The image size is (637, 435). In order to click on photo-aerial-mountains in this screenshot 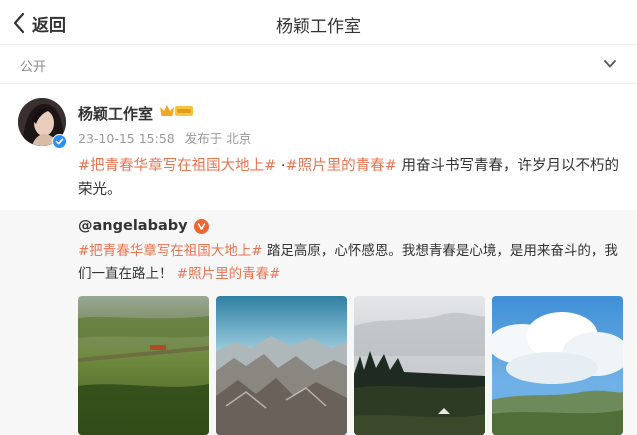, I will do `click(281, 365)`.